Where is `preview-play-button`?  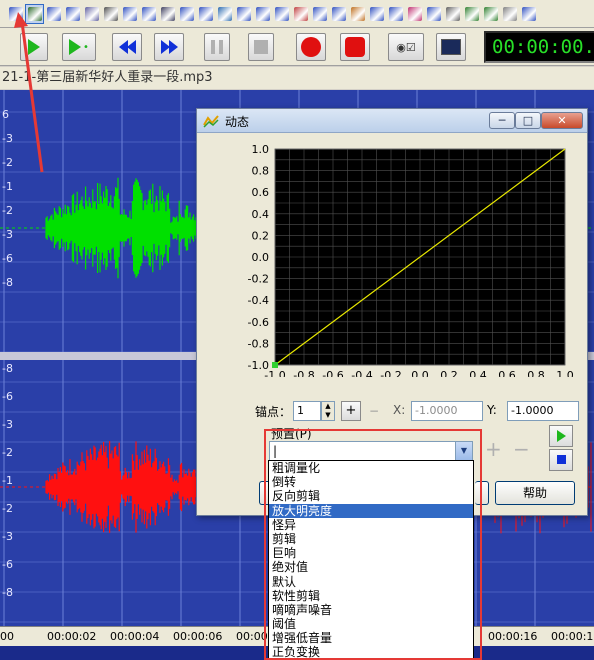 preview-play-button is located at coordinates (561, 436).